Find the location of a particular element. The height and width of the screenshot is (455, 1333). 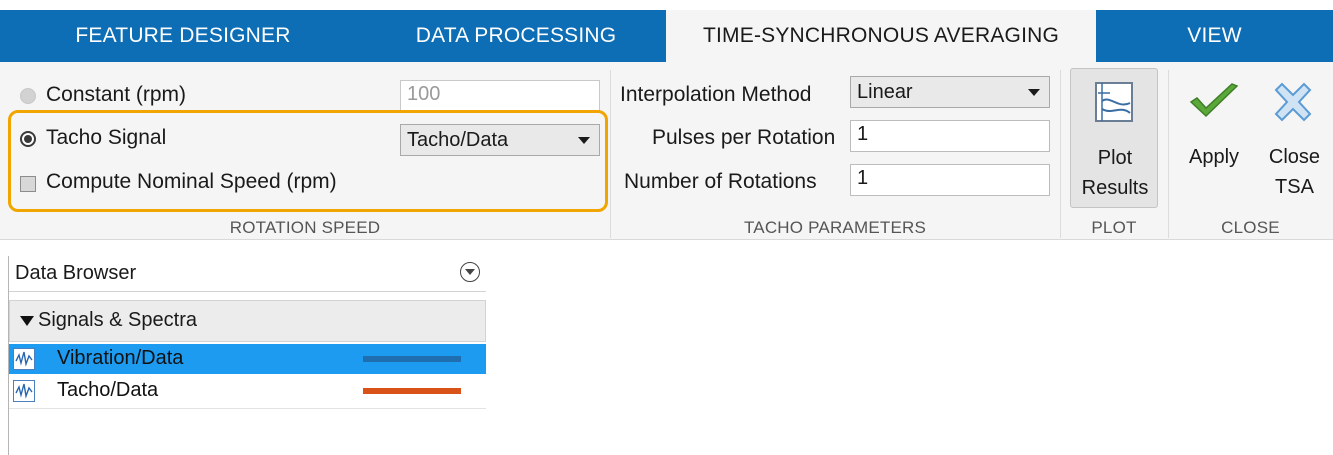

constant-label: Constant (rpm) is located at coordinates (116, 94).